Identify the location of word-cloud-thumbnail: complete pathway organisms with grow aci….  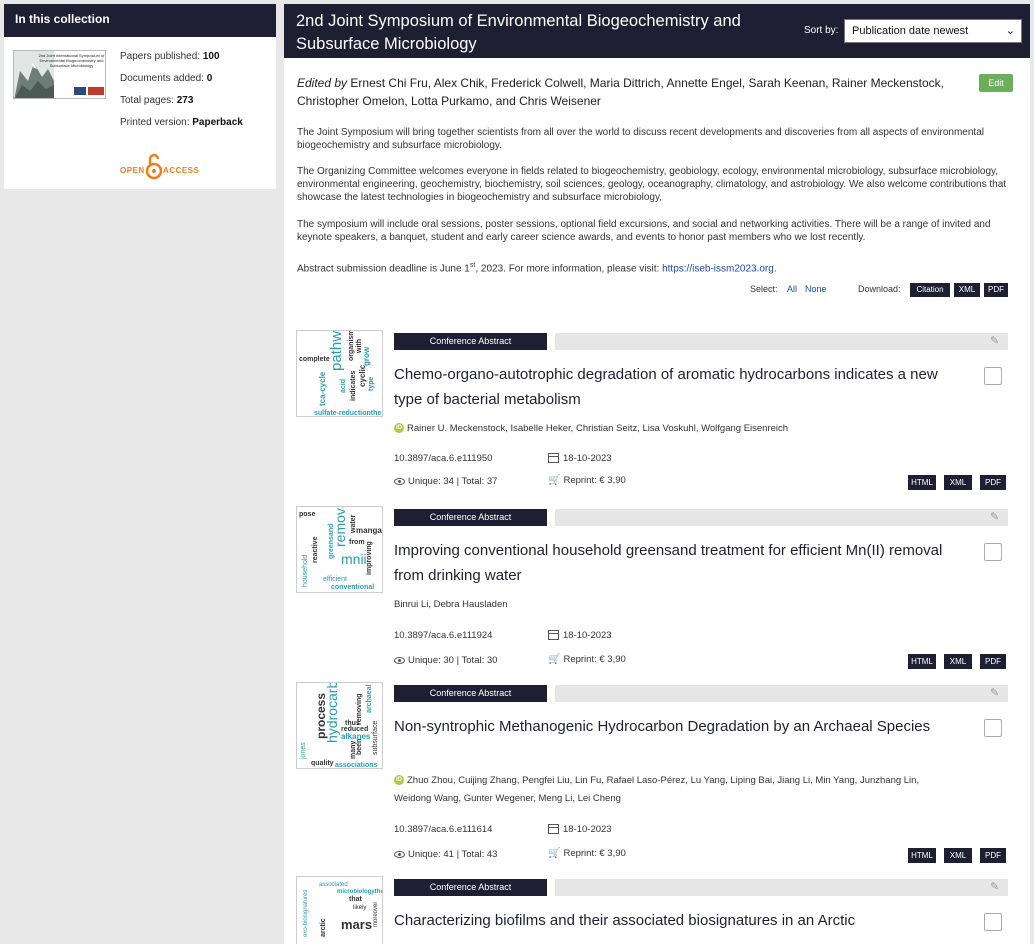
(339, 373).